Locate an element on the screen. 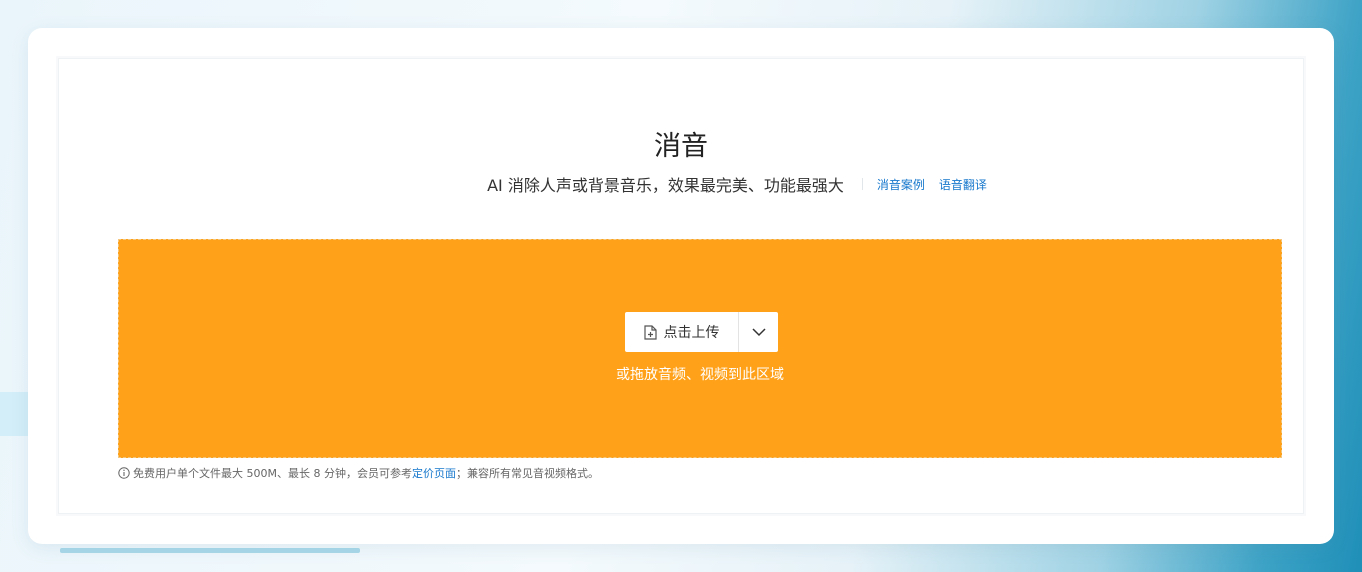 The height and width of the screenshot is (572, 1362). drop-hint: 或拖放音频、视频到此区域 is located at coordinates (700, 375).